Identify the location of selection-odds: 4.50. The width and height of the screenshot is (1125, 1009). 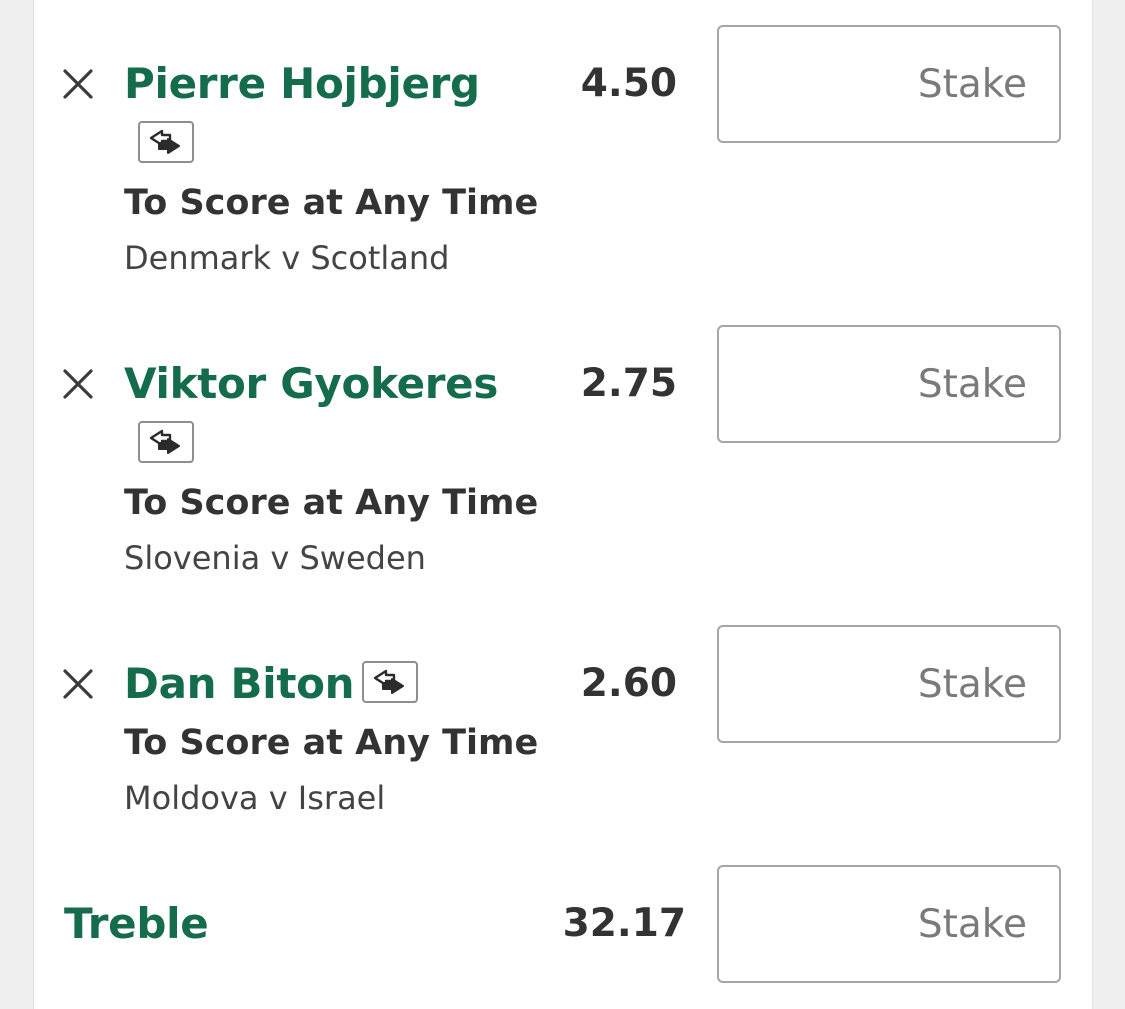
(598, 84).